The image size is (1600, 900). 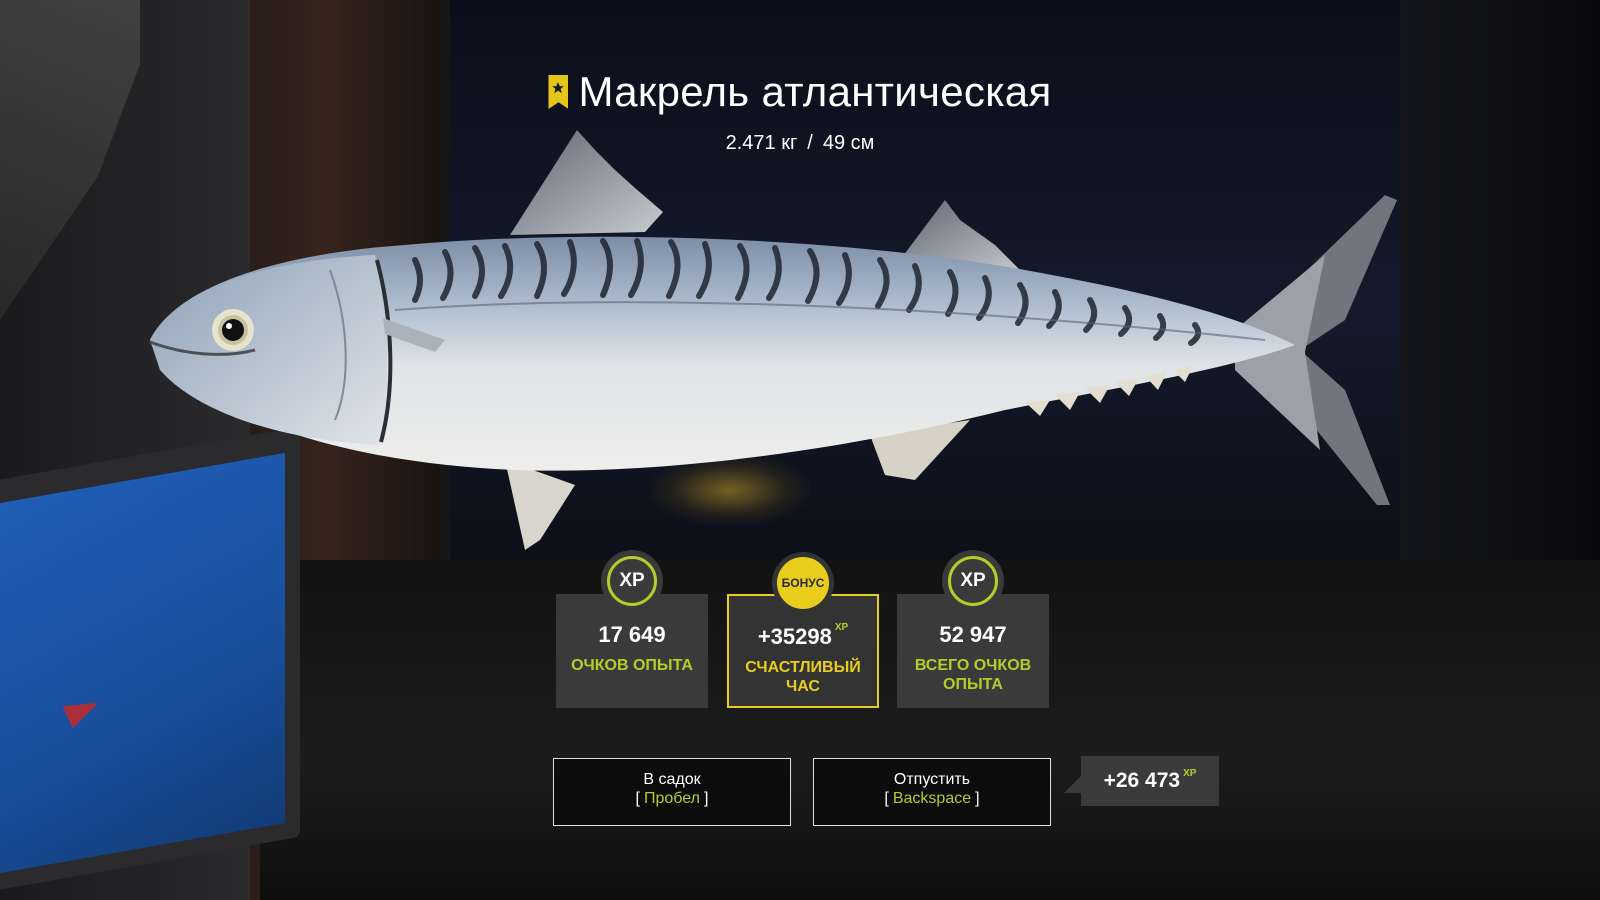 What do you see at coordinates (815, 91) in the screenshot?
I see `fish-name: Макрель атлантическая` at bounding box center [815, 91].